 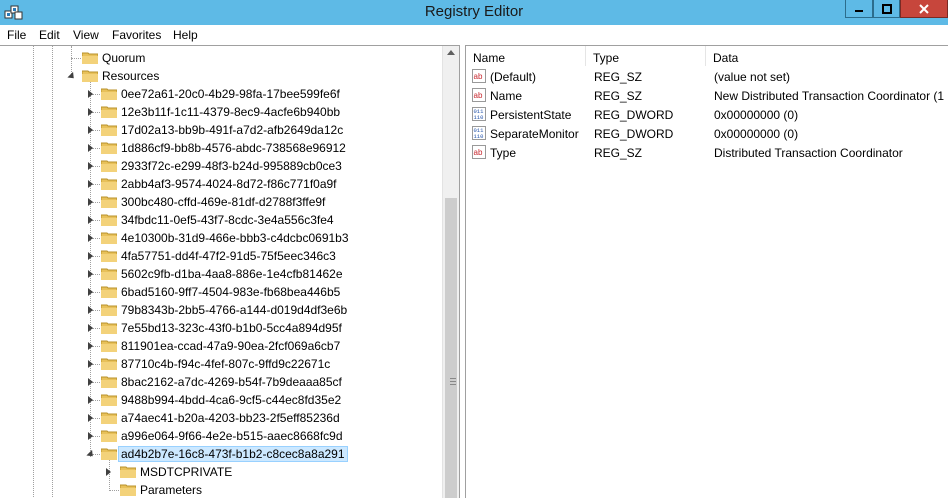 I want to click on tree-item-resource-key: 1d886cf9-bb8b-4576-abdc-738568e96912, so click(x=220, y=148).